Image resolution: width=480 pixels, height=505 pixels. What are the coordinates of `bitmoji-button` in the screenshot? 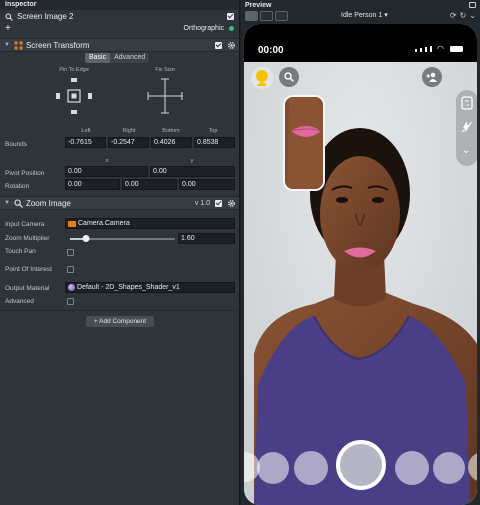 It's located at (262, 78).